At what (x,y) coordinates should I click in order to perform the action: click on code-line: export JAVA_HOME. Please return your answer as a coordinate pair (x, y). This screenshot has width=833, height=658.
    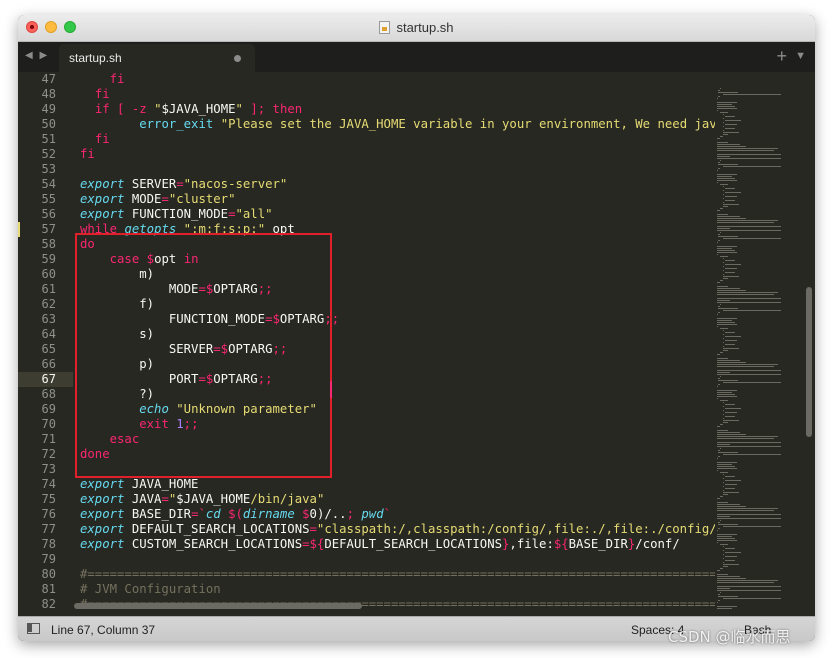
    Looking at the image, I should click on (139, 484).